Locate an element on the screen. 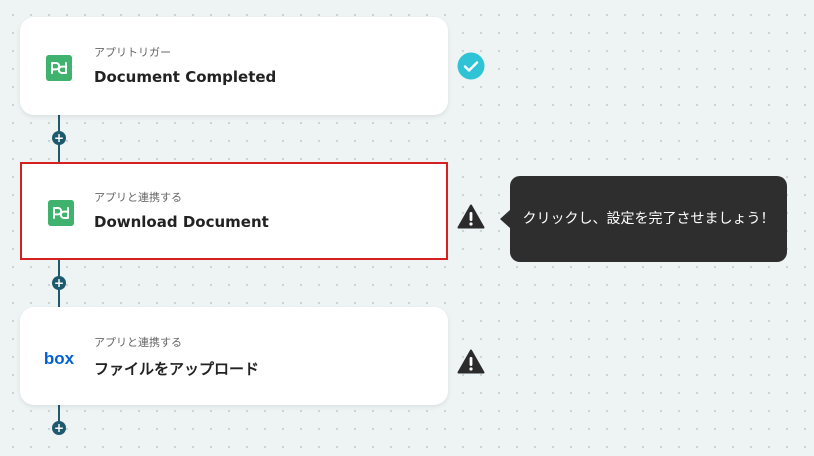 The width and height of the screenshot is (814, 456). step-title: Document Completed is located at coordinates (185, 77).